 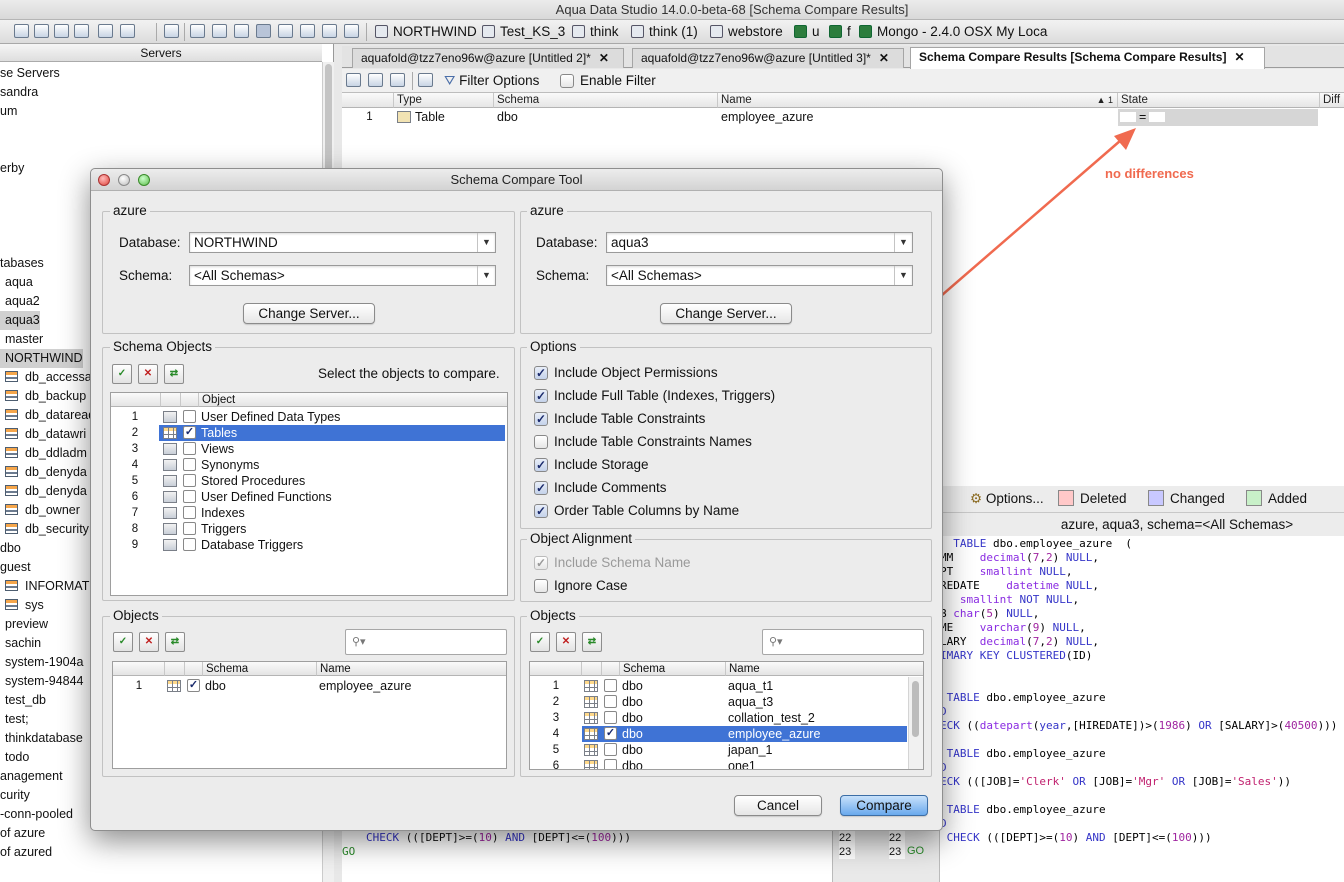 I want to click on right-database-select: aqua3 ▼, so click(x=759, y=242).